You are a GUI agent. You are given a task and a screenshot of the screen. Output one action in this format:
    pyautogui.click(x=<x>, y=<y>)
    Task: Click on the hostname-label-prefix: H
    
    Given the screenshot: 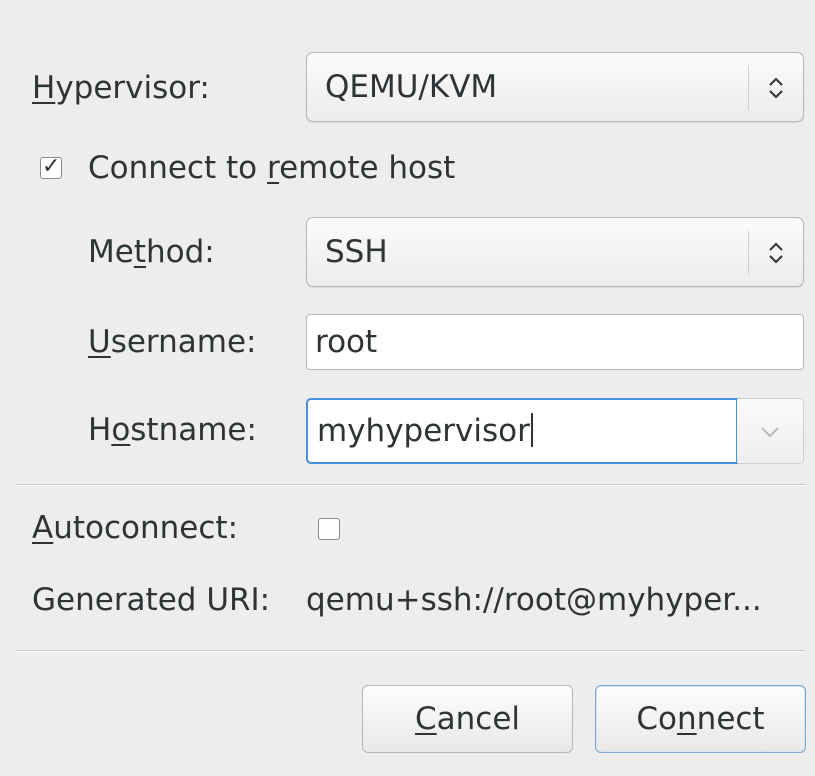 What is the action you would take?
    pyautogui.click(x=100, y=430)
    